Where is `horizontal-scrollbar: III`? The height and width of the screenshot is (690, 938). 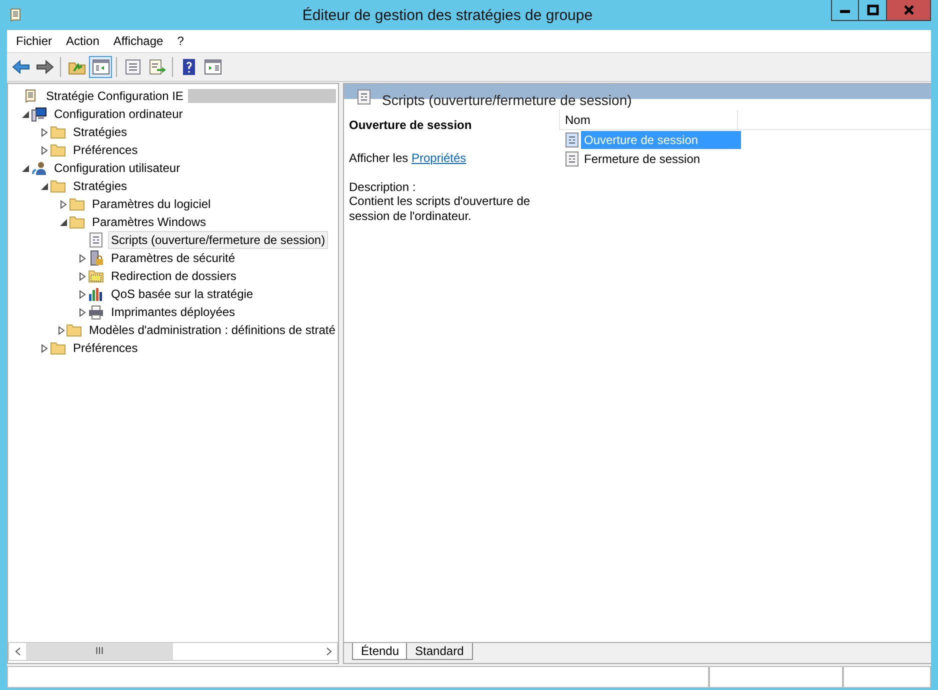 horizontal-scrollbar: III is located at coordinates (173, 651).